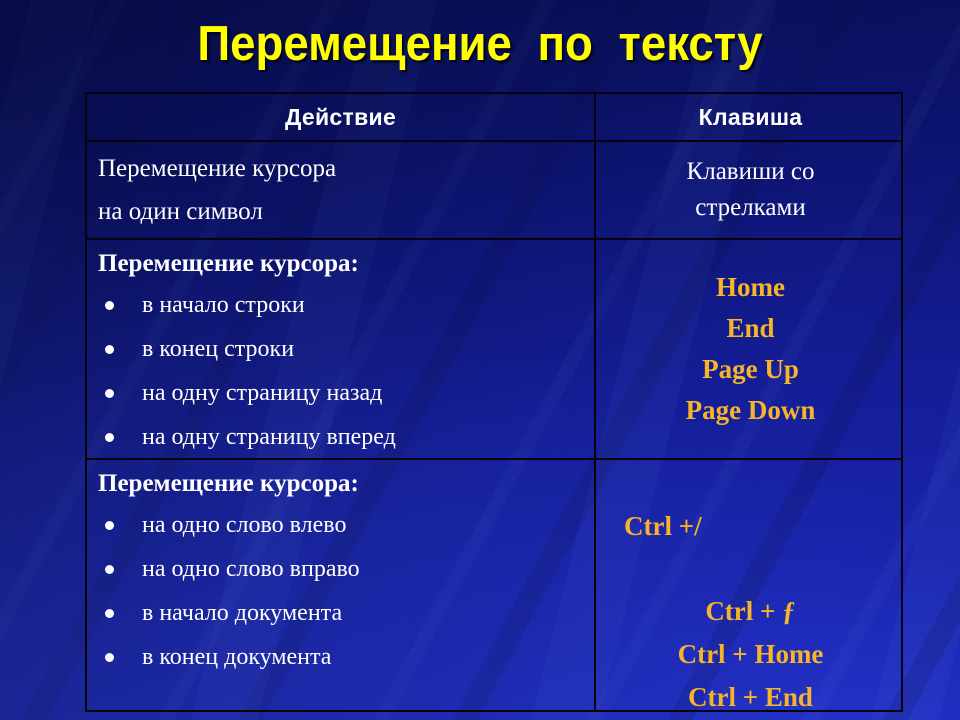  I want to click on row-2-key-cell: Home End Page Up Page Down, so click(748, 349).